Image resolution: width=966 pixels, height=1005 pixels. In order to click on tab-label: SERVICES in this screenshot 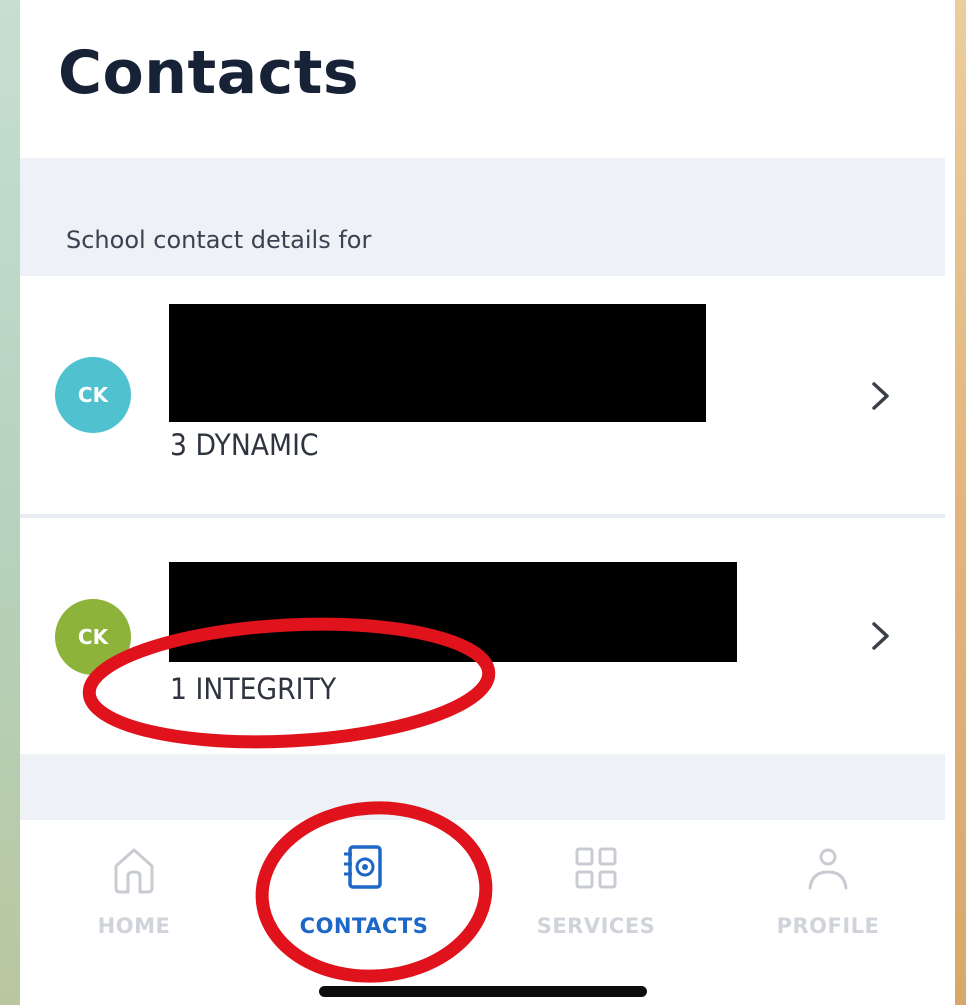, I will do `click(596, 926)`.